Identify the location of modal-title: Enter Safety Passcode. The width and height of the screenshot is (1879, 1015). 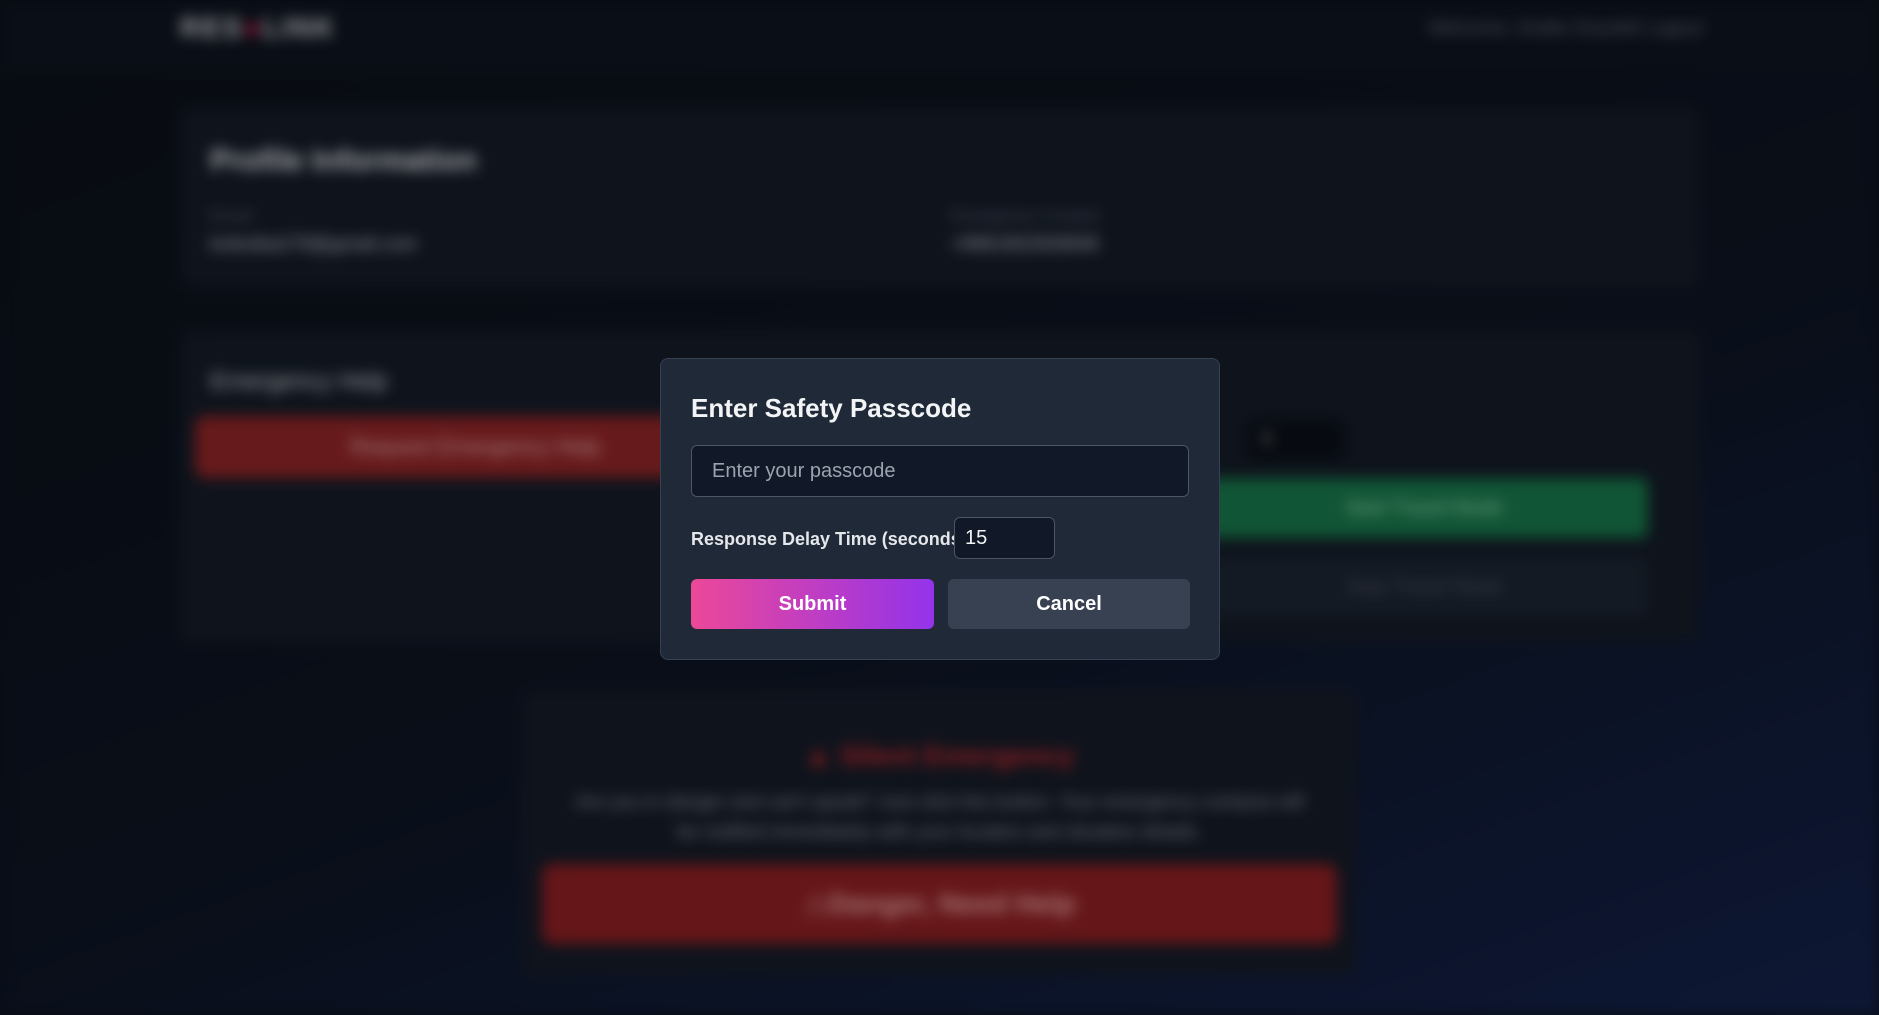
(831, 408).